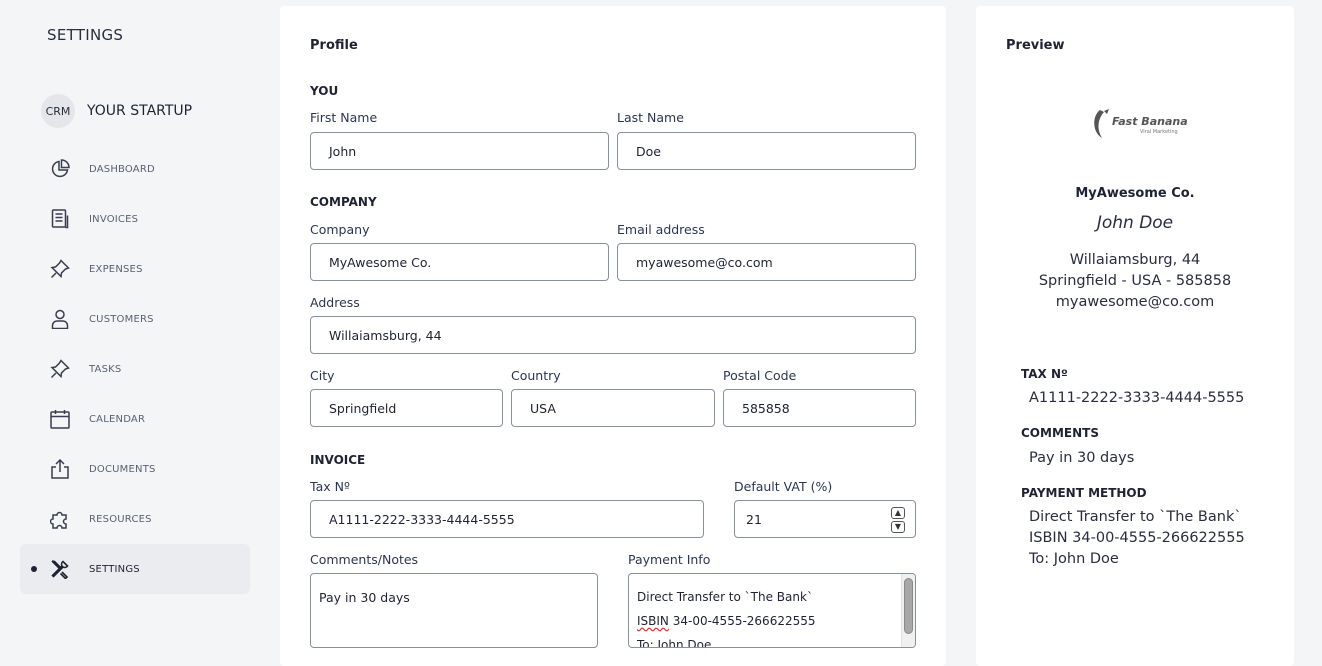 This screenshot has height=666, width=1322. What do you see at coordinates (122, 469) in the screenshot?
I see `sidebar-item-label: DOCUMENTS` at bounding box center [122, 469].